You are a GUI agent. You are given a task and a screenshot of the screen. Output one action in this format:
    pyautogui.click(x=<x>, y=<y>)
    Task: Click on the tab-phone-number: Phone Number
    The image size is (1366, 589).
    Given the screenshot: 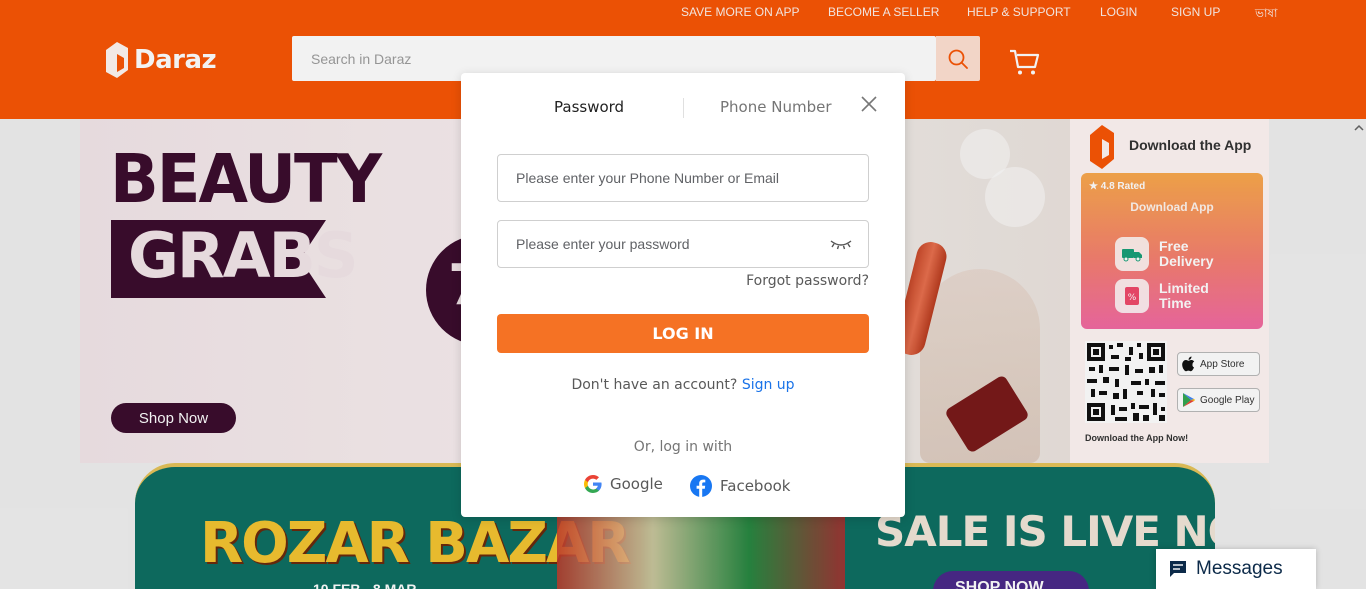 What is the action you would take?
    pyautogui.click(x=776, y=107)
    